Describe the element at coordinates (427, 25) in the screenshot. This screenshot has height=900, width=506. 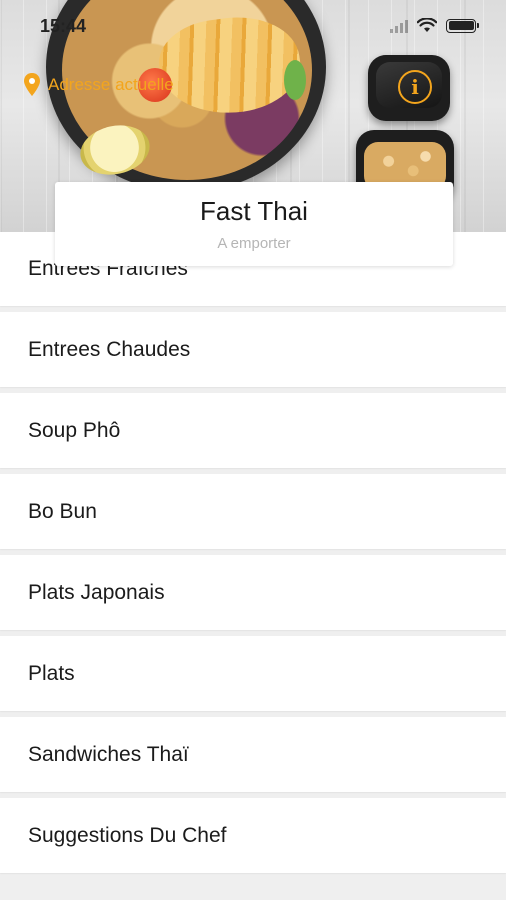
I see `wifi-icon` at that location.